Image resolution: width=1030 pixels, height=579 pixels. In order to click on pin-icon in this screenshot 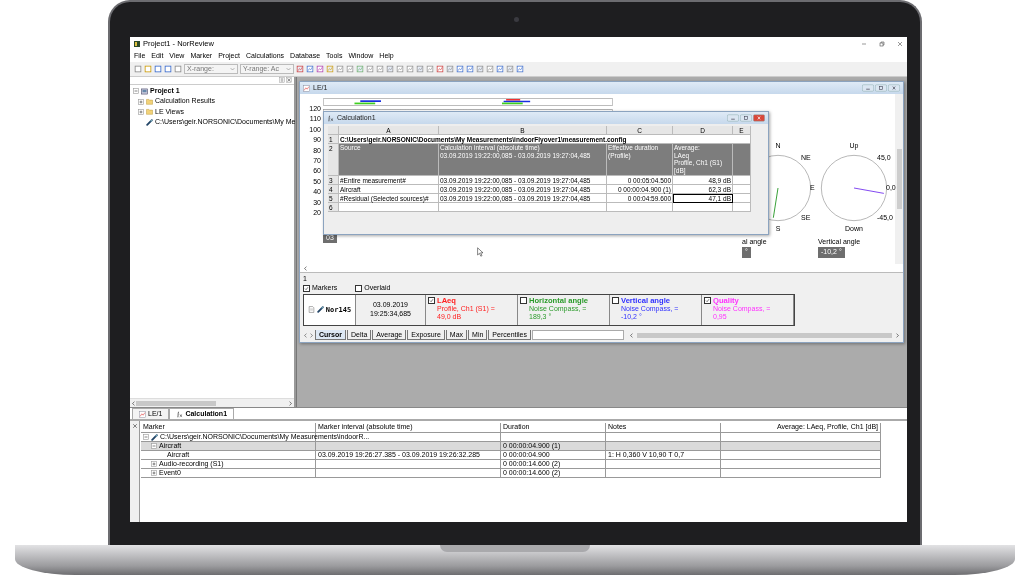, I will do `click(282, 80)`.